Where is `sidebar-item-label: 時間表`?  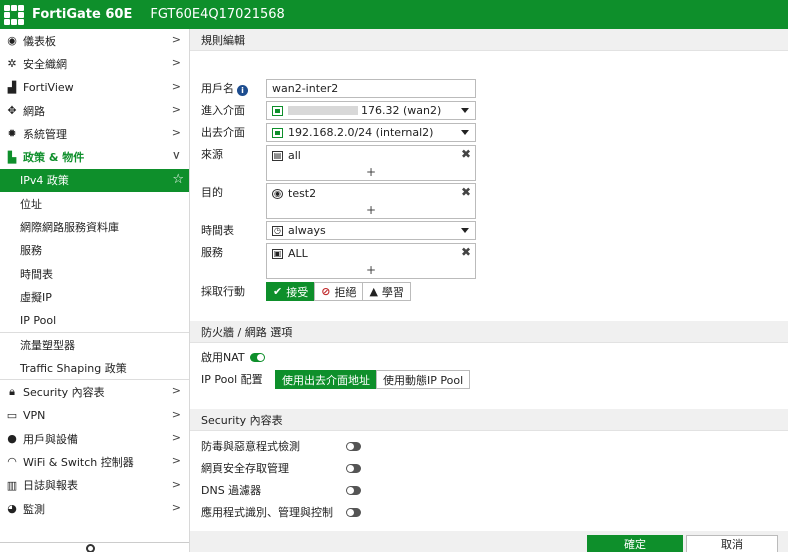 sidebar-item-label: 時間表 is located at coordinates (36, 274).